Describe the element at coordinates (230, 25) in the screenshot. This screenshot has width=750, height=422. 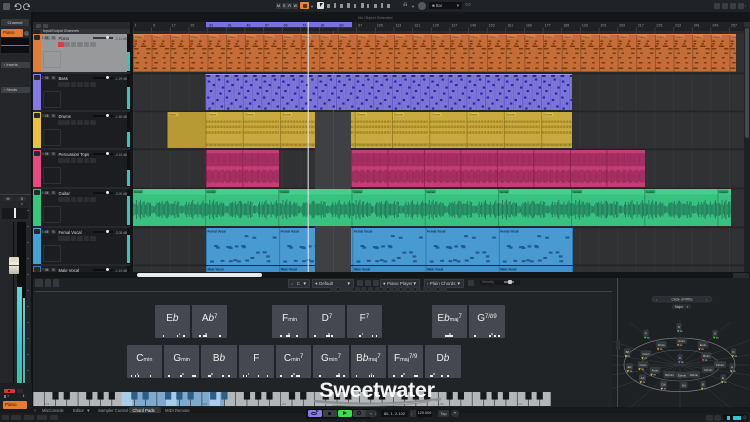
I see `svg-text: 41` at that location.